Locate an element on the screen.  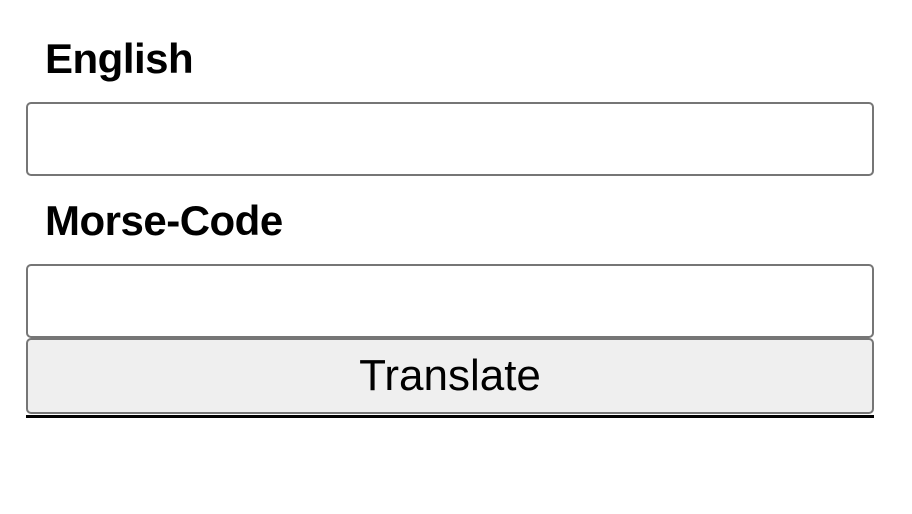
morse-code-input is located at coordinates (450, 301).